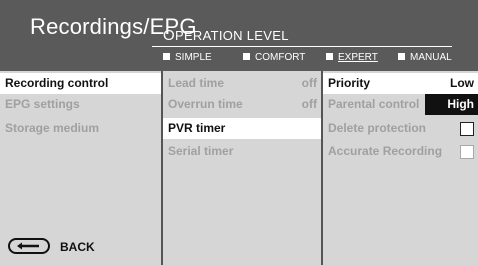  What do you see at coordinates (42, 104) in the screenshot?
I see `menu-item-label: EPG settings` at bounding box center [42, 104].